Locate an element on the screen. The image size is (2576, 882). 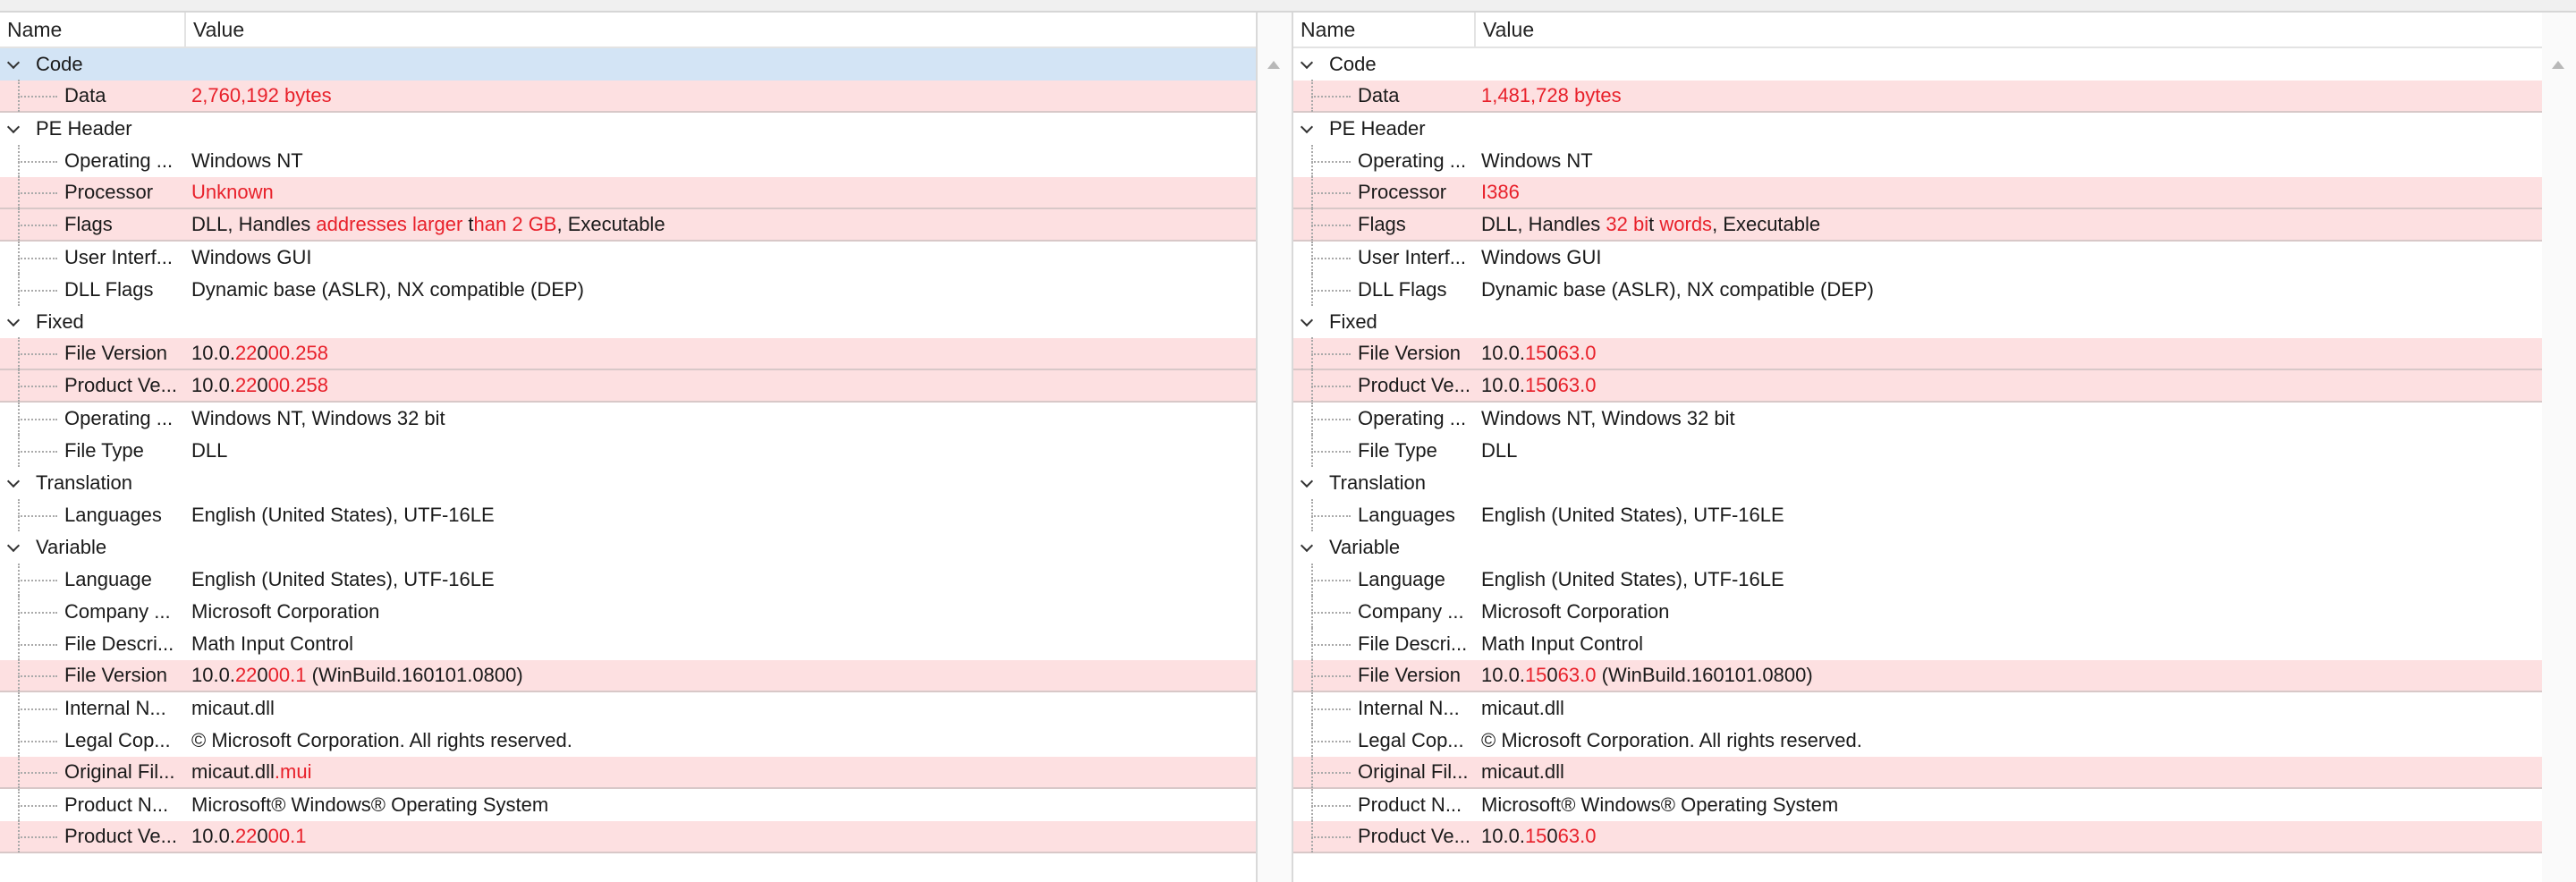
property-row: File Version 10.0.15063.0 is located at coordinates (1917, 353).